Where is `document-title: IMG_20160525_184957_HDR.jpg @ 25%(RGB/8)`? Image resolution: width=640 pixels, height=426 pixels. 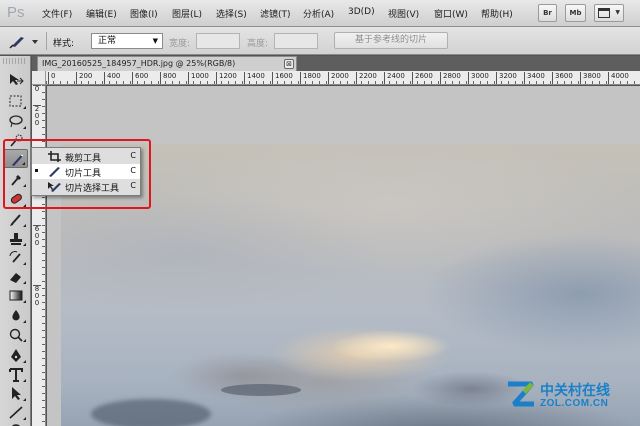 document-title: IMG_20160525_184957_HDR.jpg @ 25%(RGB/8) is located at coordinates (139, 63).